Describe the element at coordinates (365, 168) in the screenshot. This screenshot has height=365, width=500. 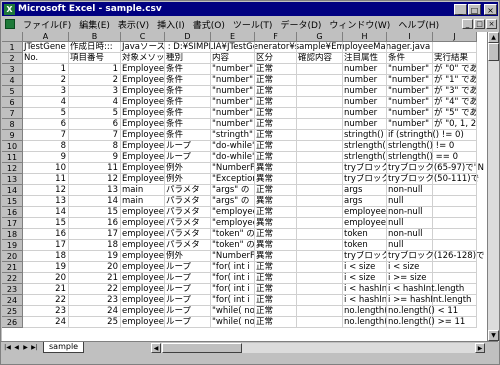
I see `table-cell: tryブロック` at that location.